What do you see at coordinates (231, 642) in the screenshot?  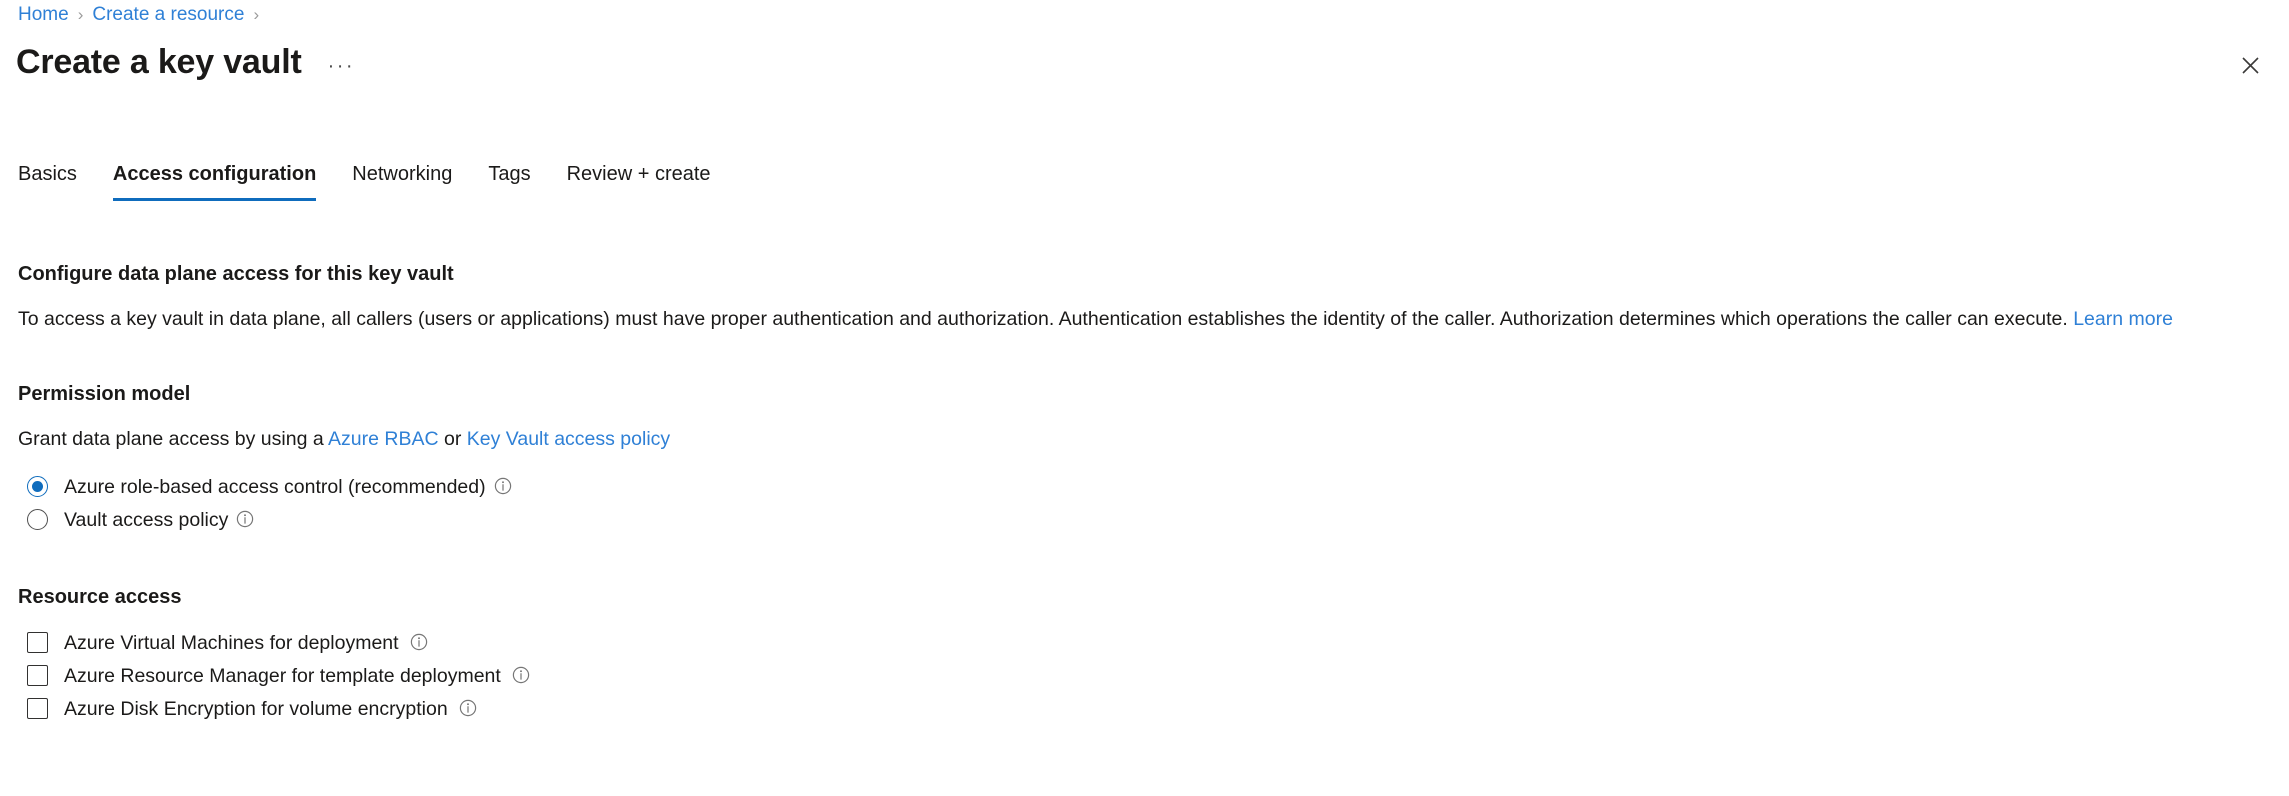 I see `checkbox-label: Azure Virtual Machines for deployment` at bounding box center [231, 642].